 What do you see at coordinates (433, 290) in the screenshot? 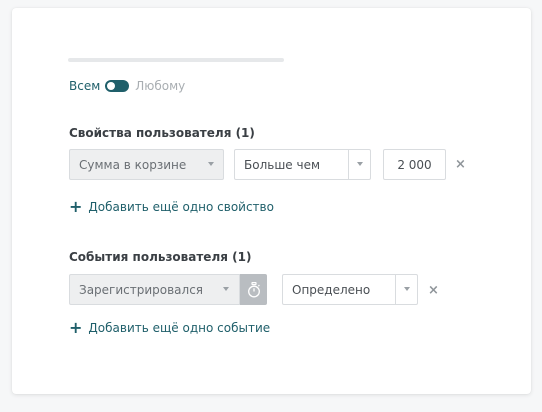
I see `remove-event-icon: ×` at bounding box center [433, 290].